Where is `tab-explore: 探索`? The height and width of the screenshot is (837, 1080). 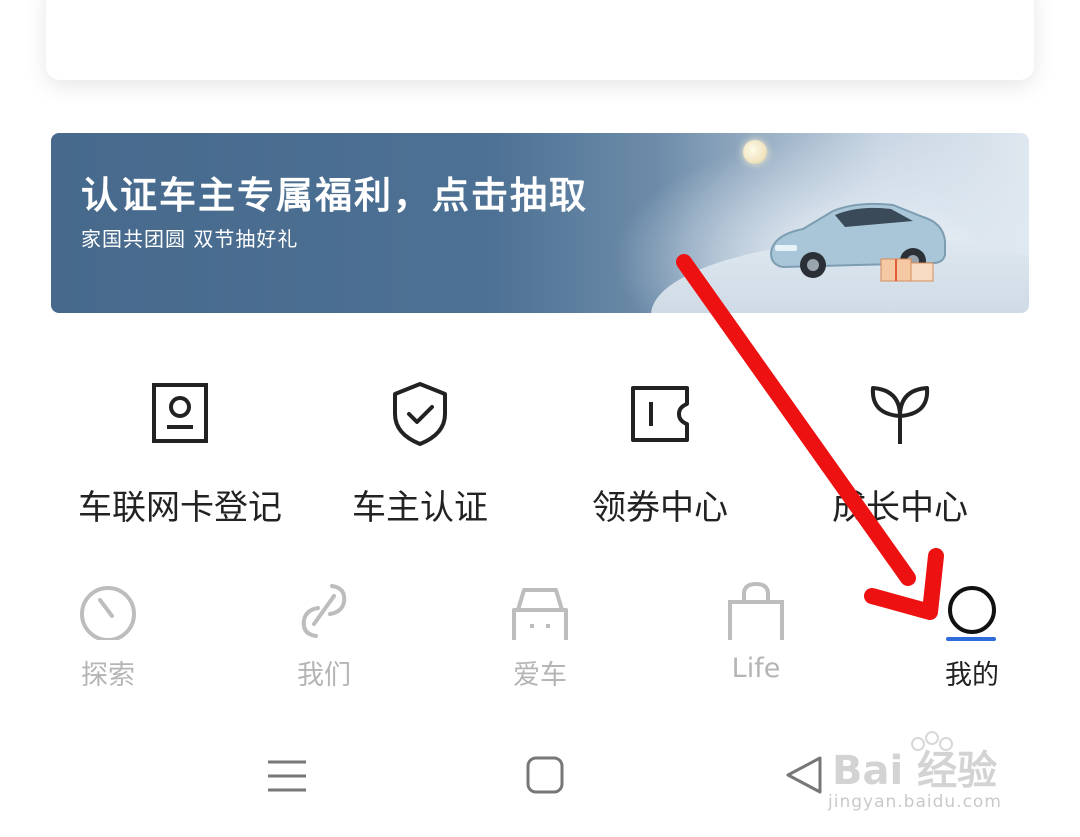 tab-explore: 探索 is located at coordinates (108, 635).